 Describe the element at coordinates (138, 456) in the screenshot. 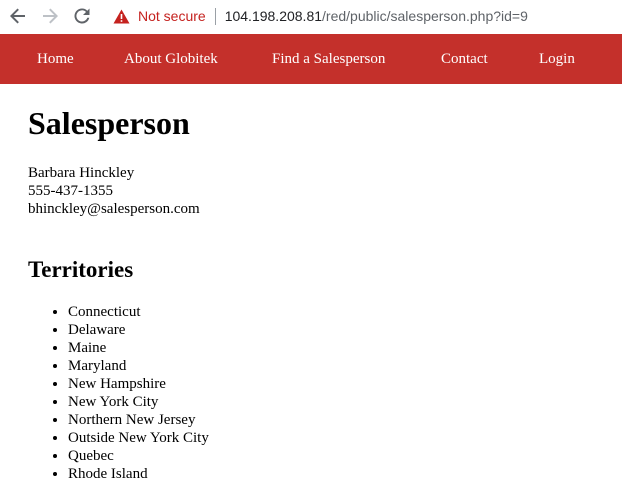

I see `territory-item: Quebec` at that location.